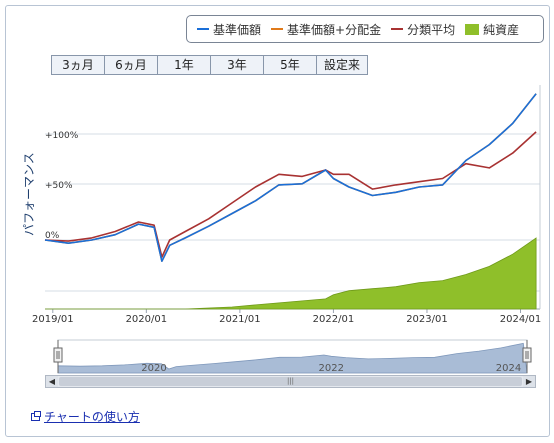  What do you see at coordinates (52, 381) in the screenshot?
I see `scroll-left-icon: ◀` at bounding box center [52, 381].